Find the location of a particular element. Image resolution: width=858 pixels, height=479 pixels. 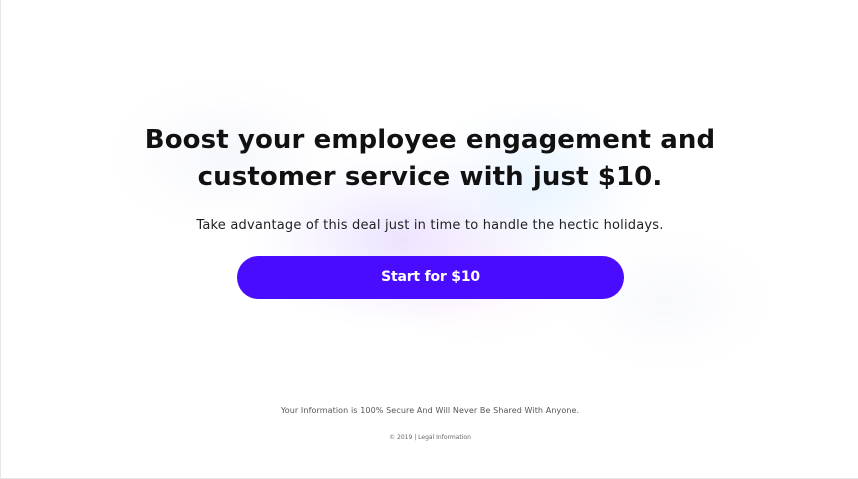

legal-information-link: Legal Information is located at coordinates (444, 437).